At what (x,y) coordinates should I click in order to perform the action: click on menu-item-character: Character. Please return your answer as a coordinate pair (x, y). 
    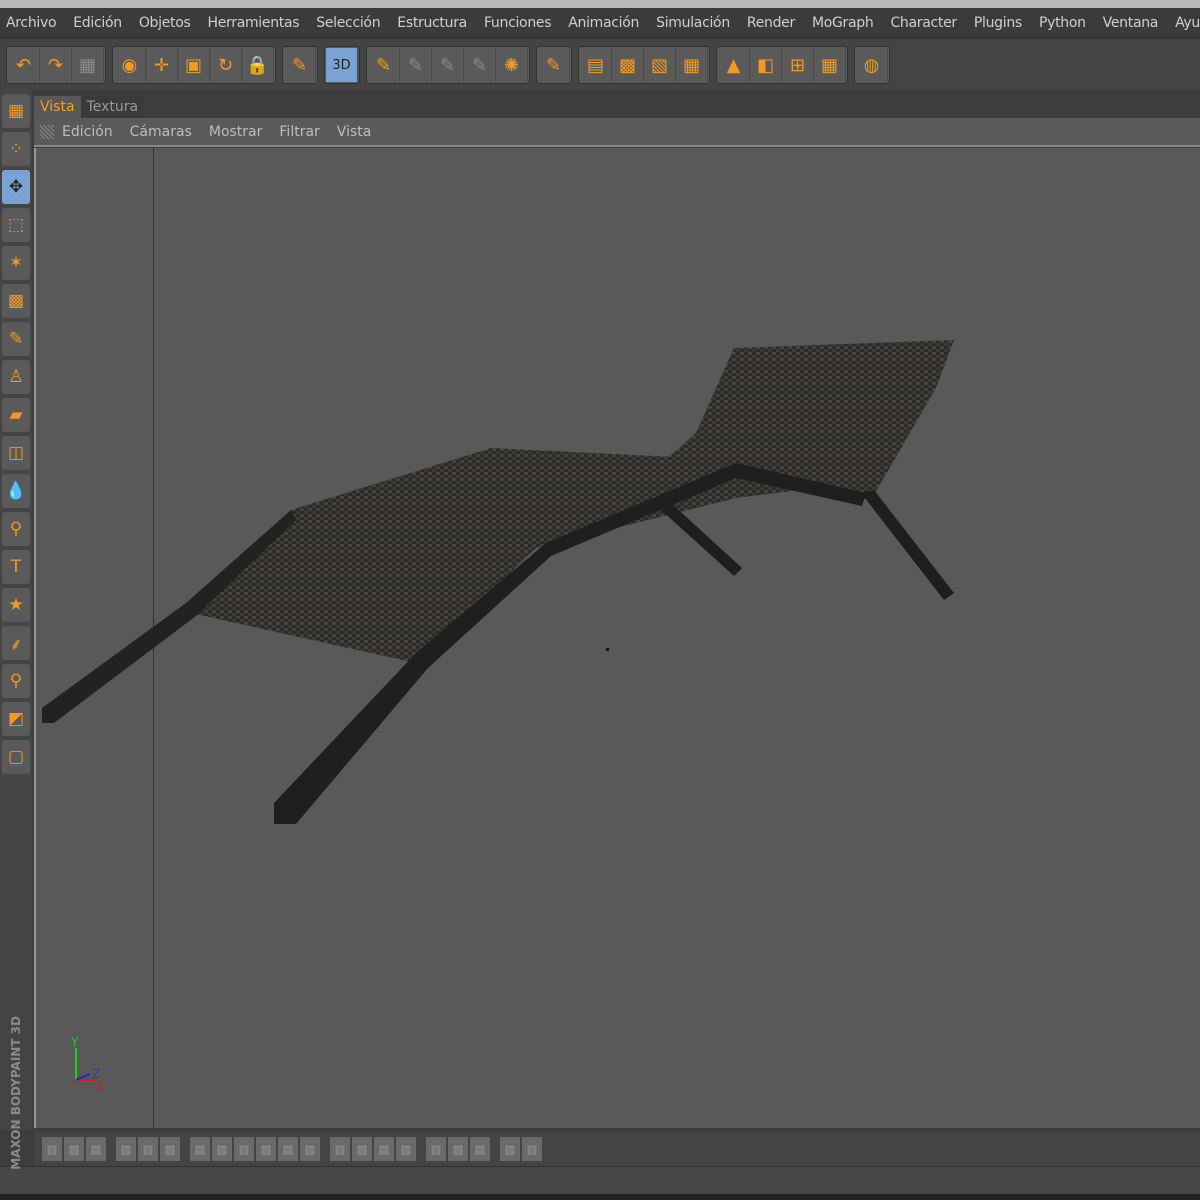
    Looking at the image, I should click on (923, 23).